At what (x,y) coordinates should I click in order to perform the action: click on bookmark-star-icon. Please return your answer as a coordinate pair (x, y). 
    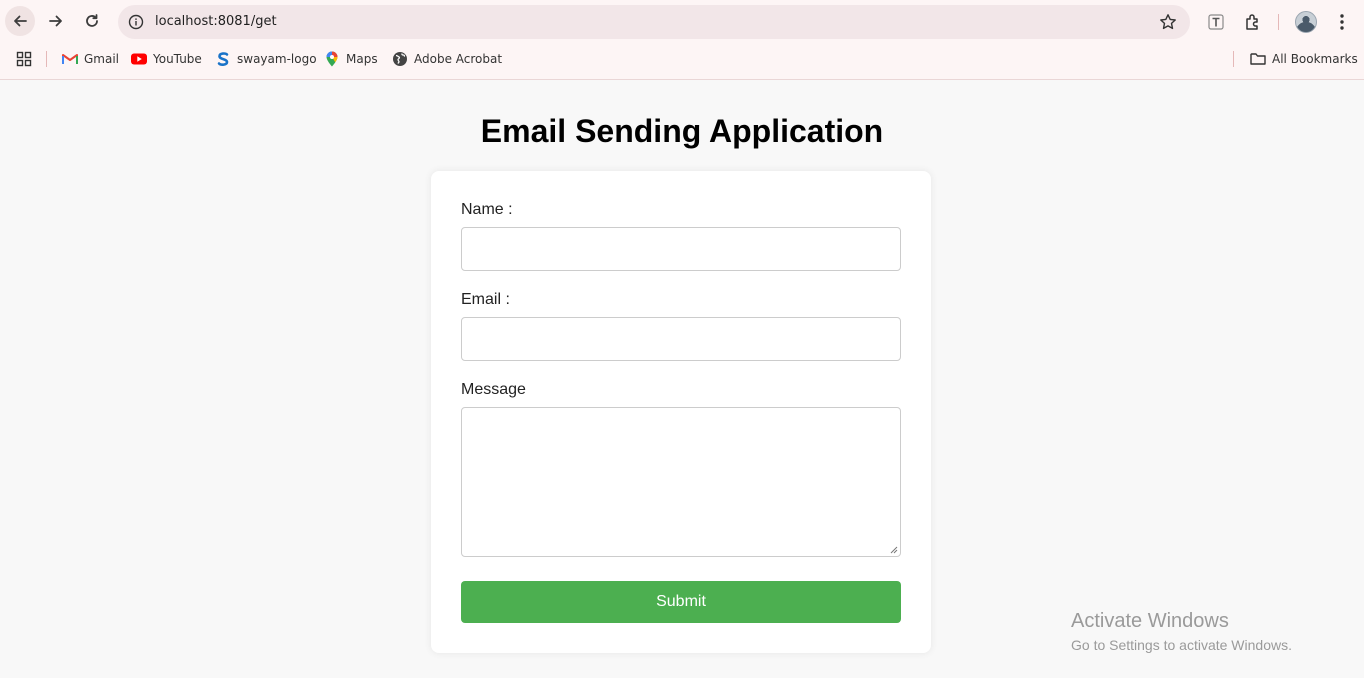
    Looking at the image, I should click on (1168, 22).